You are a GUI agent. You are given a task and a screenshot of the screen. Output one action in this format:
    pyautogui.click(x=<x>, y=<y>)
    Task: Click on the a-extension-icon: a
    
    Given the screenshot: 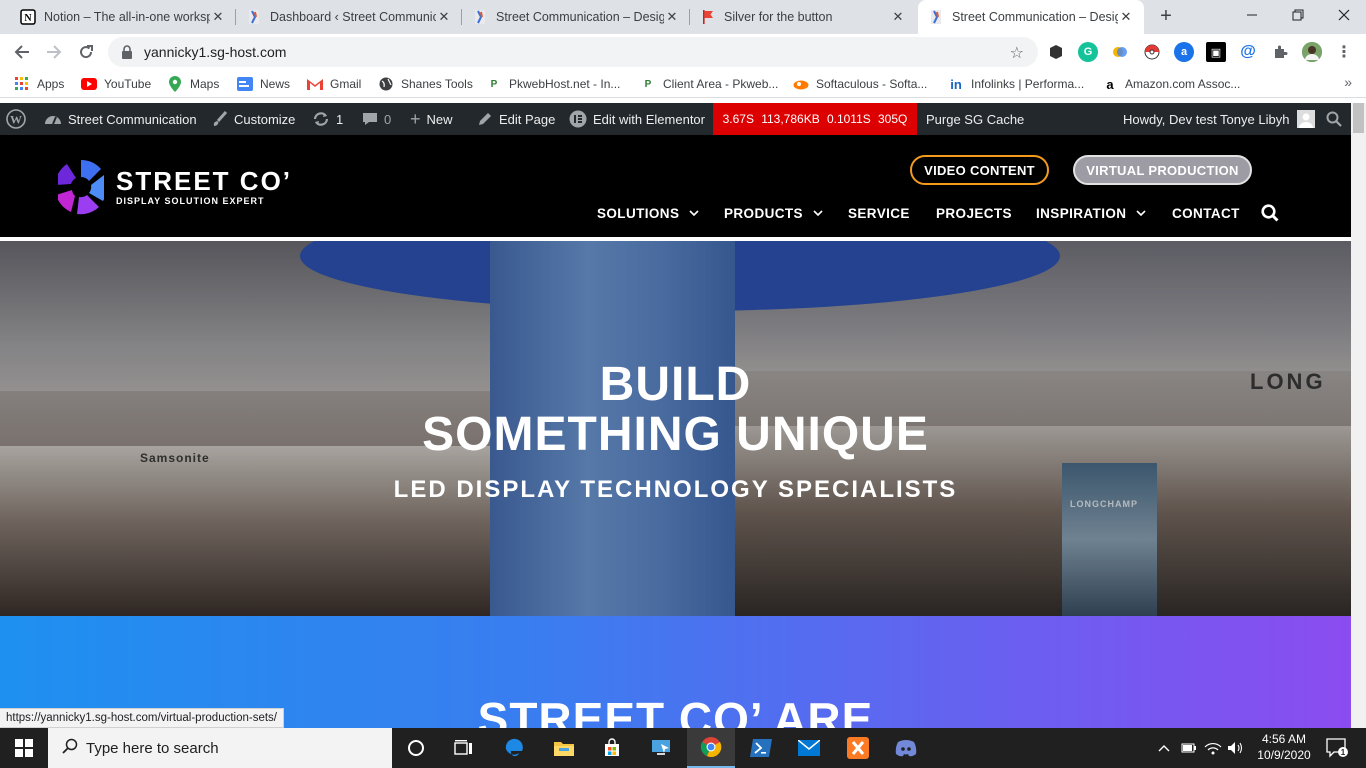 What is the action you would take?
    pyautogui.click(x=1184, y=52)
    